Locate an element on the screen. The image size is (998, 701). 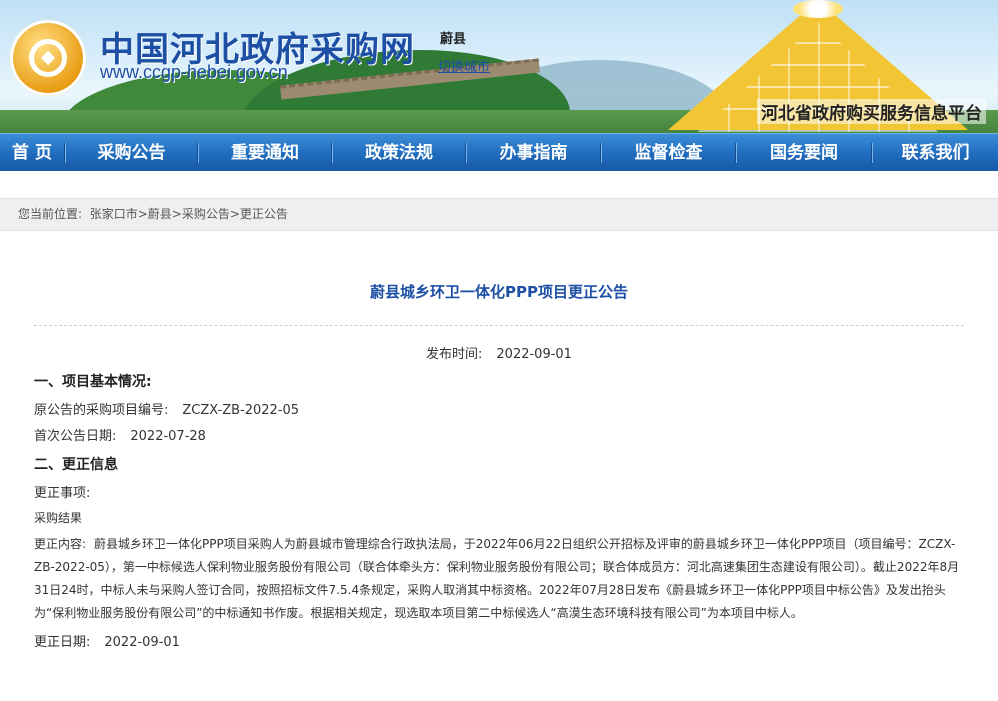
banner-pyramid-glow is located at coordinates (818, 9).